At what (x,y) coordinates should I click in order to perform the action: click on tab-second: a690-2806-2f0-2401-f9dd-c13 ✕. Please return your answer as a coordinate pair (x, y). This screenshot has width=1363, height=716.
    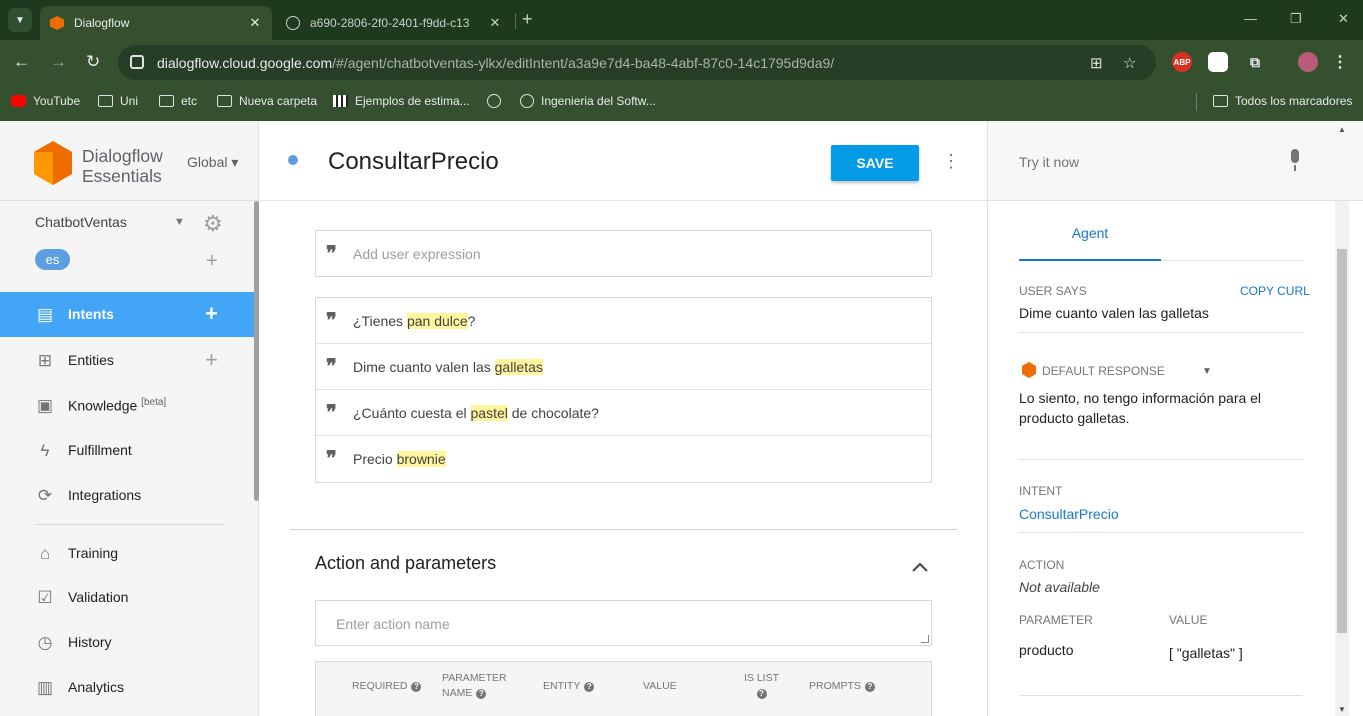
    Looking at the image, I should click on (394, 23).